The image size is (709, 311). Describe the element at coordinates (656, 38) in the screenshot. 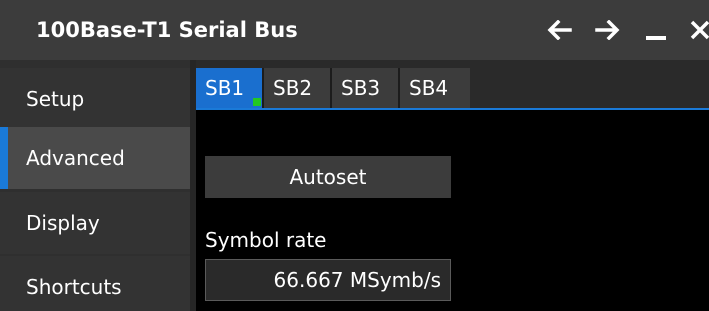

I see `minimize-icon` at that location.